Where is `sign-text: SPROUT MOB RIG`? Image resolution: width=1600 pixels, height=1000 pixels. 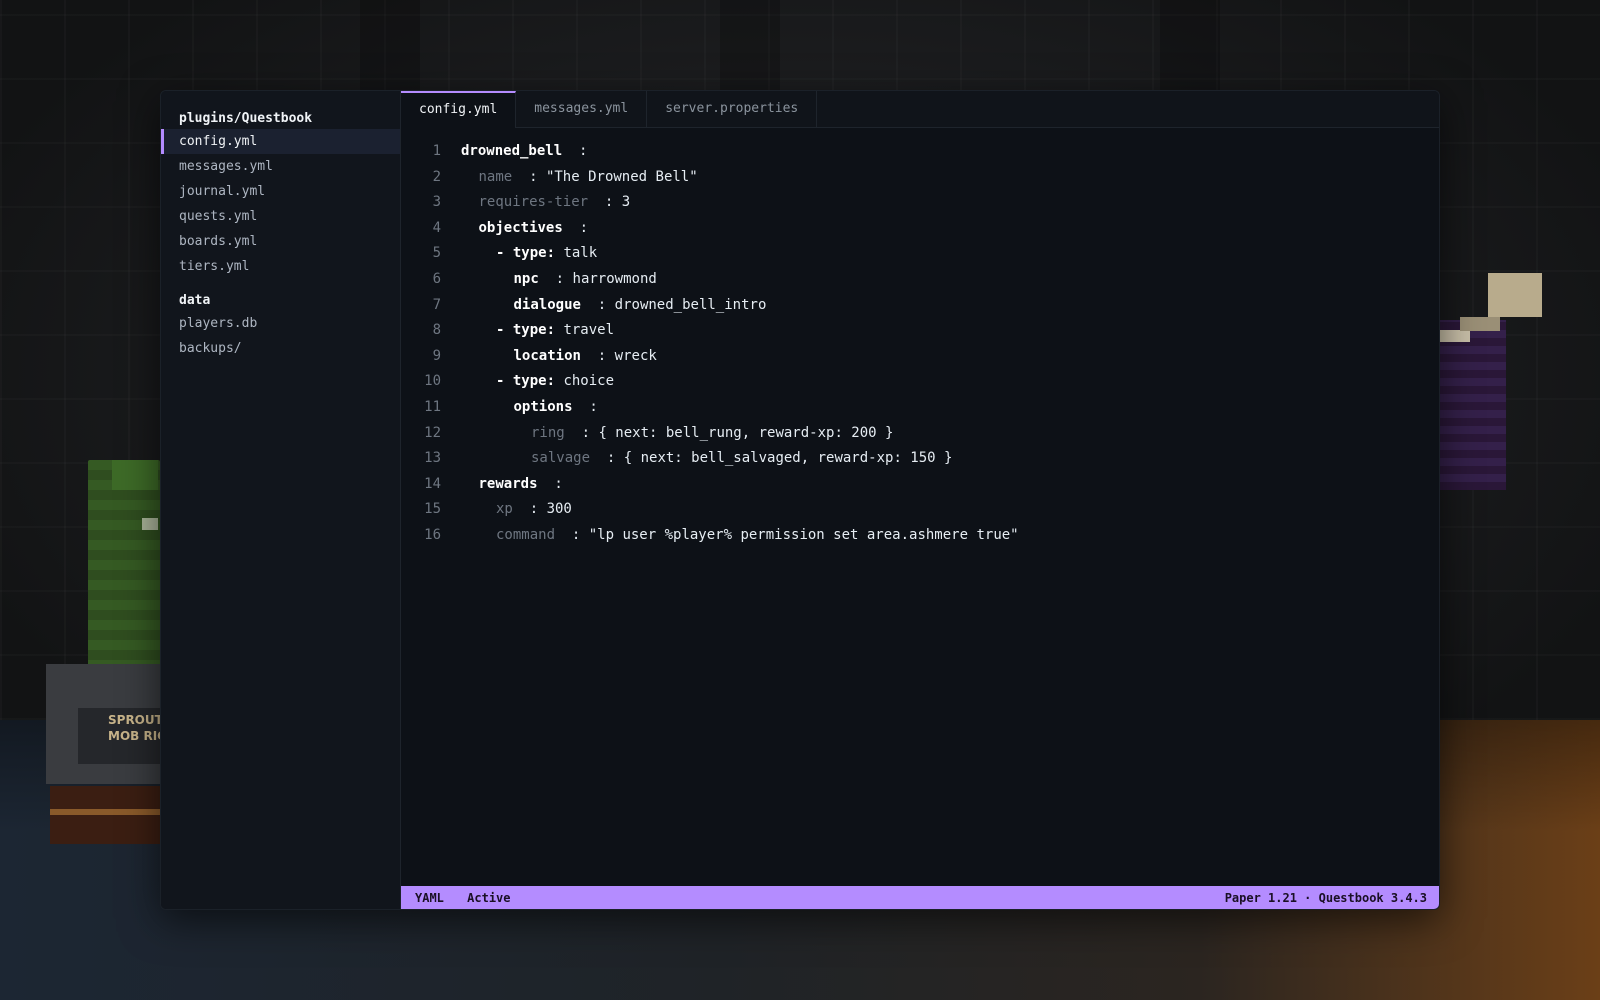 sign-text: SPROUT MOB RIG is located at coordinates (137, 728).